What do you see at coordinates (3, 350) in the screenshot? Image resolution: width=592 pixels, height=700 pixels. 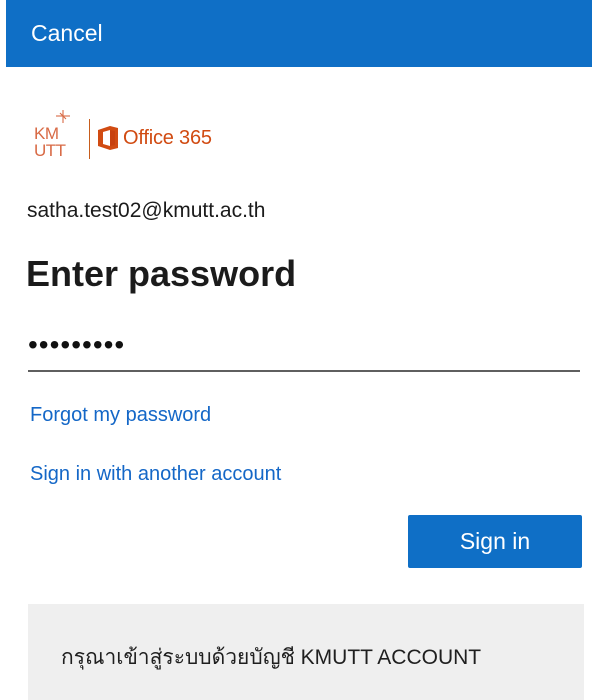 I see `left-edge` at bounding box center [3, 350].